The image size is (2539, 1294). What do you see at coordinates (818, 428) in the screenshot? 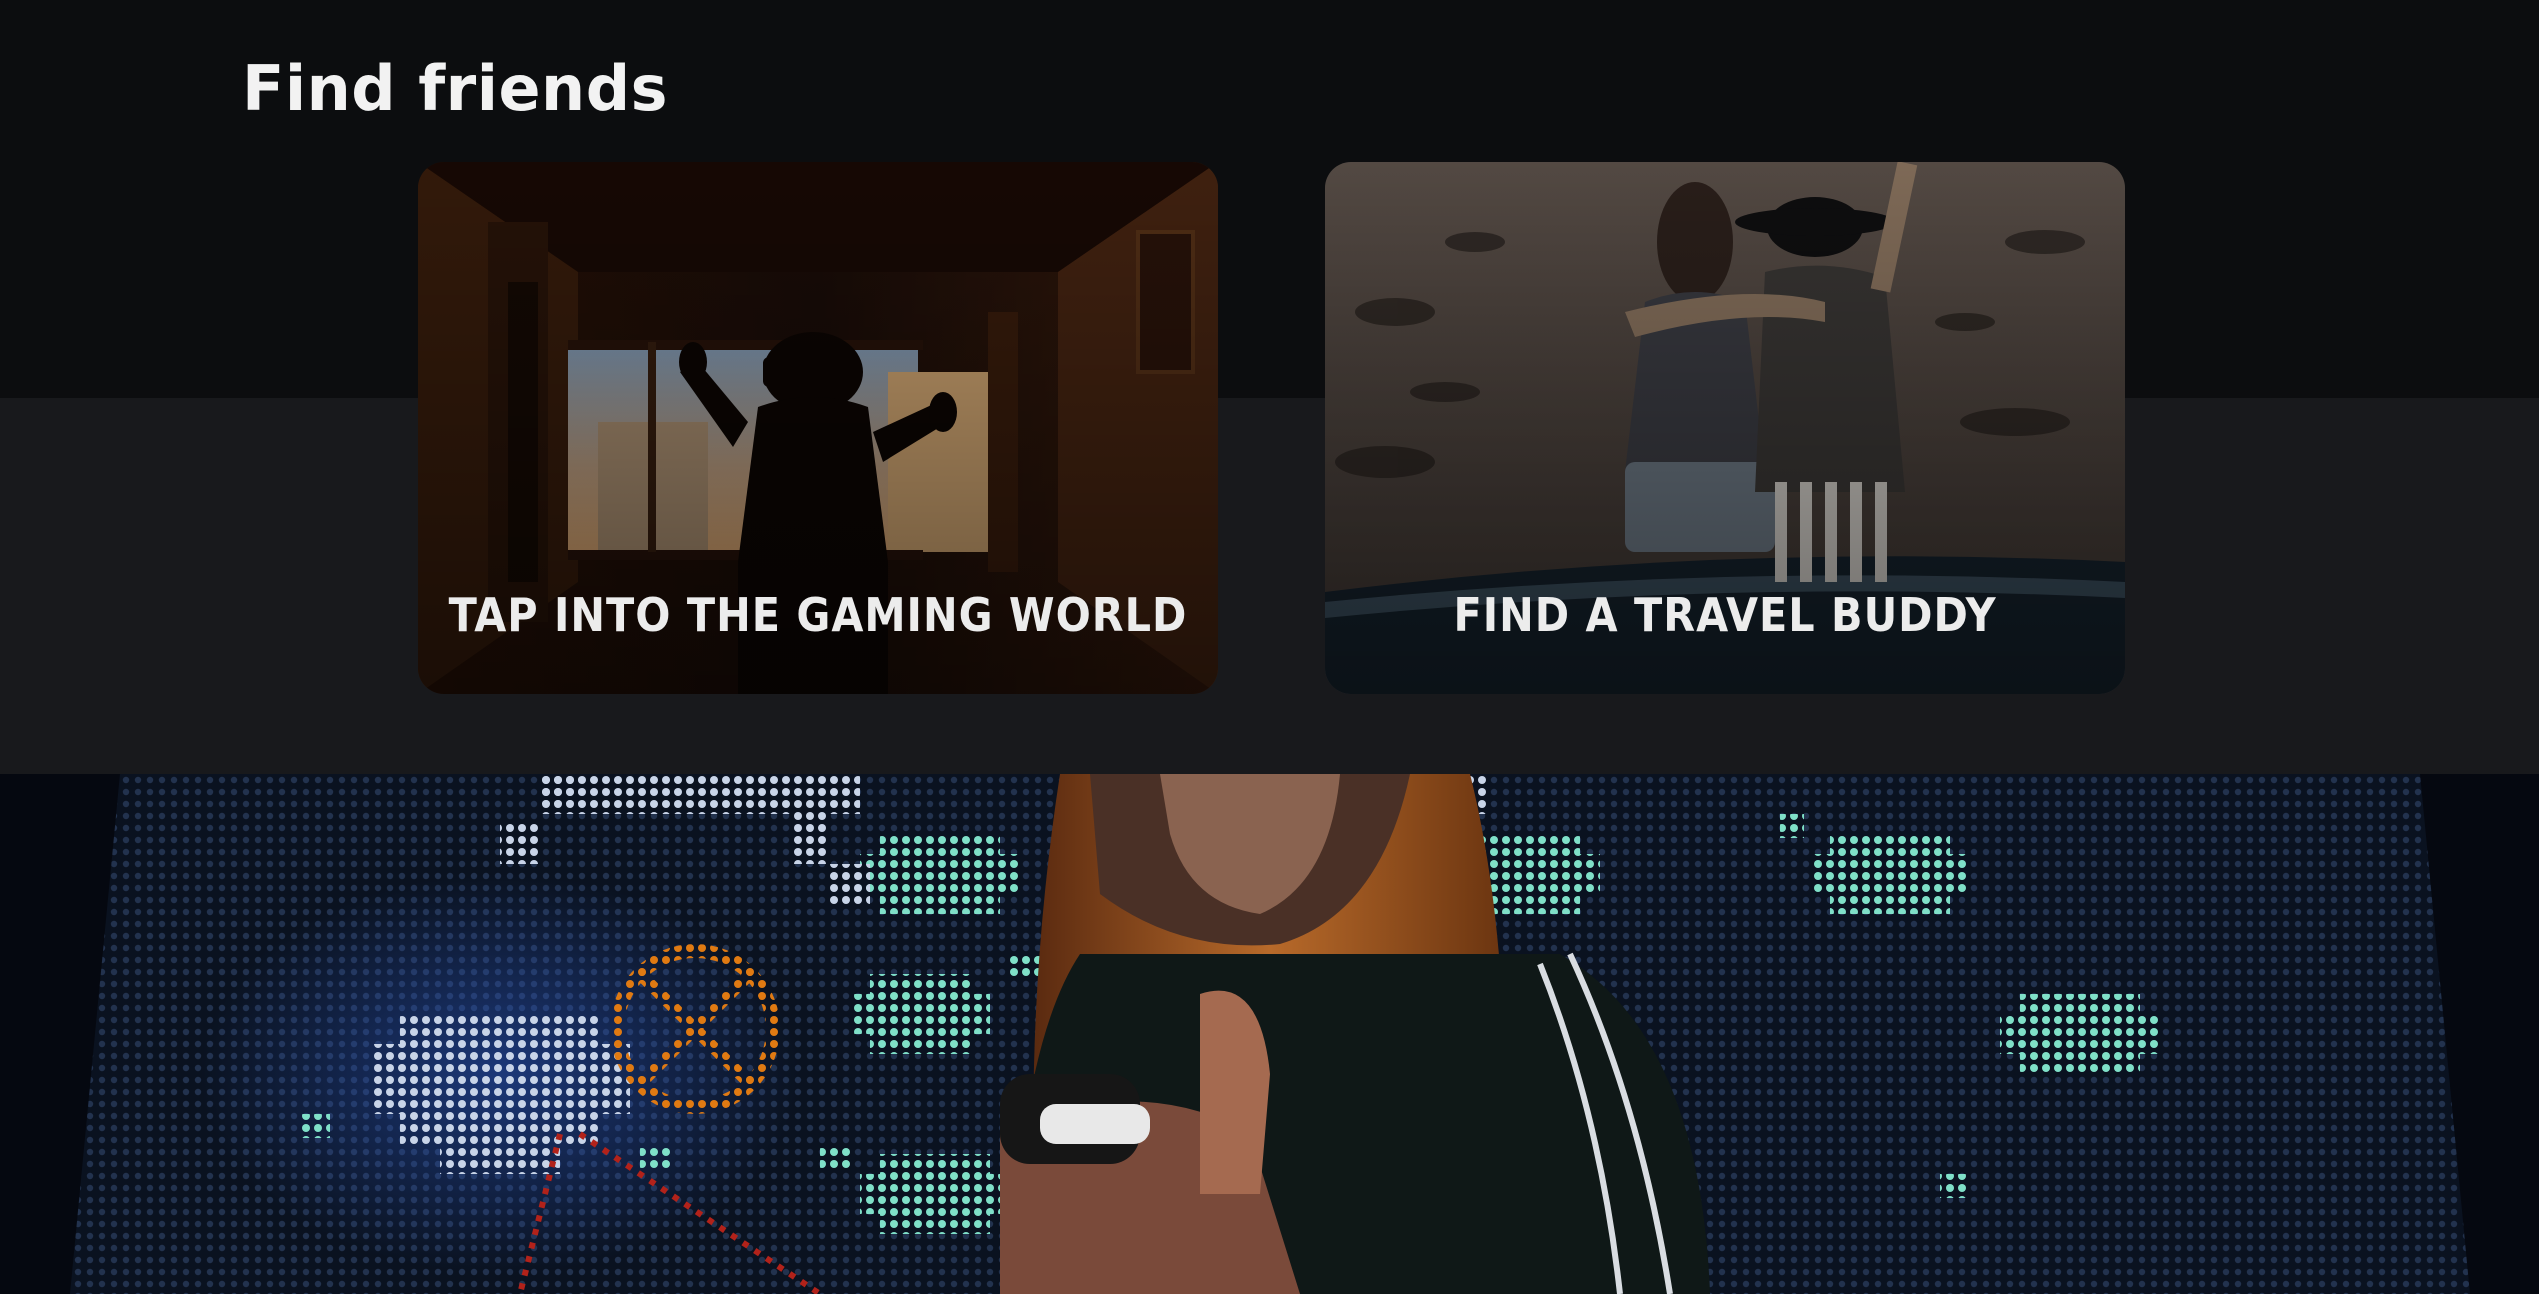
I see `gaming-world-card: TAP INTO THE GAMING WORLD` at bounding box center [818, 428].